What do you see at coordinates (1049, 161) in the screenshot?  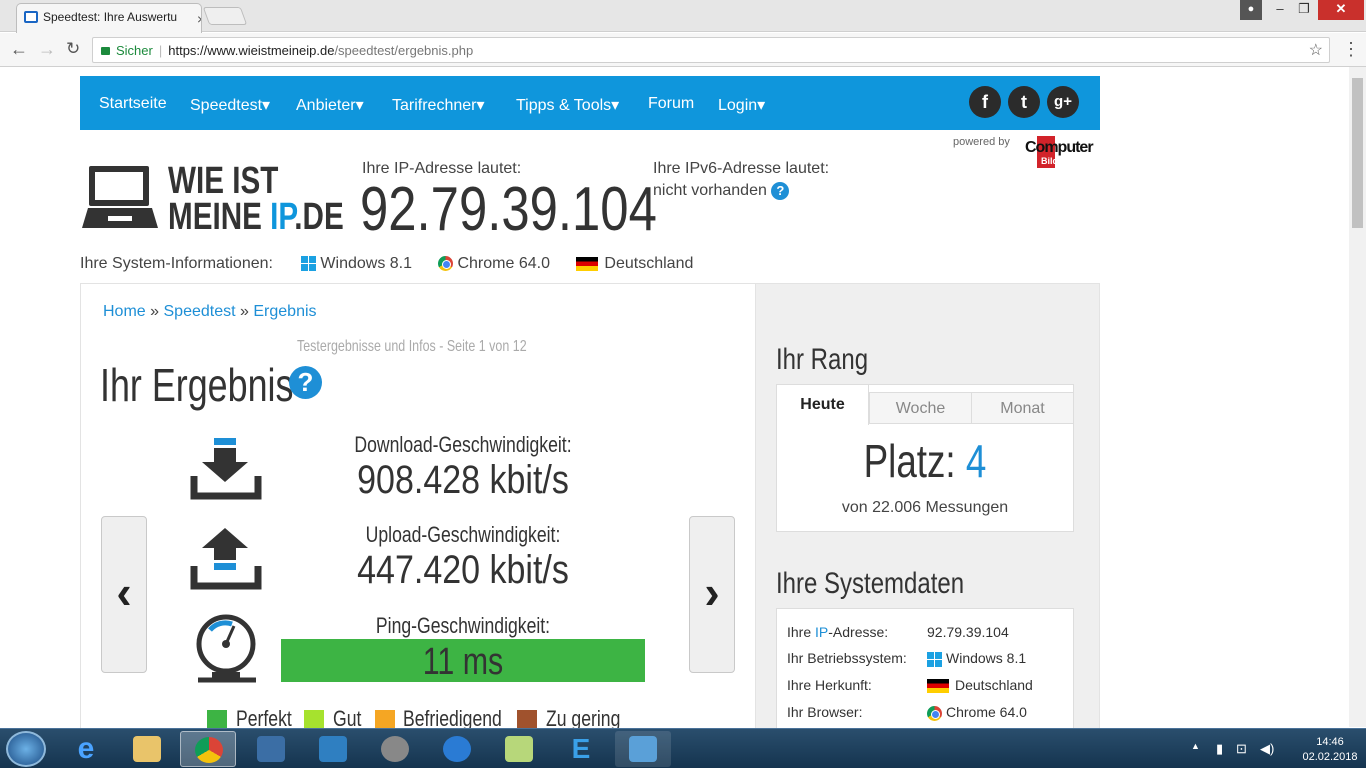 I see `computer-bild-logo-sub: Bild` at bounding box center [1049, 161].